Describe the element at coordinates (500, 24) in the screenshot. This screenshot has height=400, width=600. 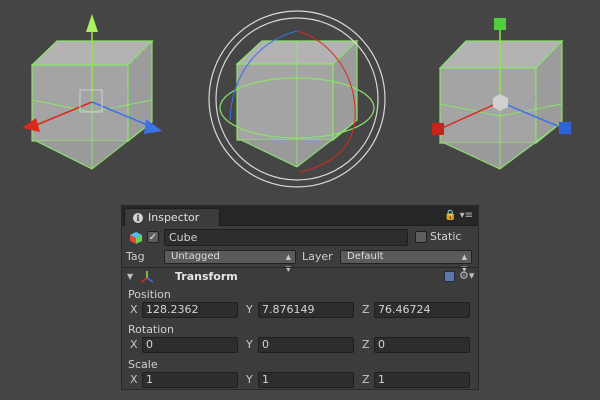
I see `scale-y-cube-icon` at that location.